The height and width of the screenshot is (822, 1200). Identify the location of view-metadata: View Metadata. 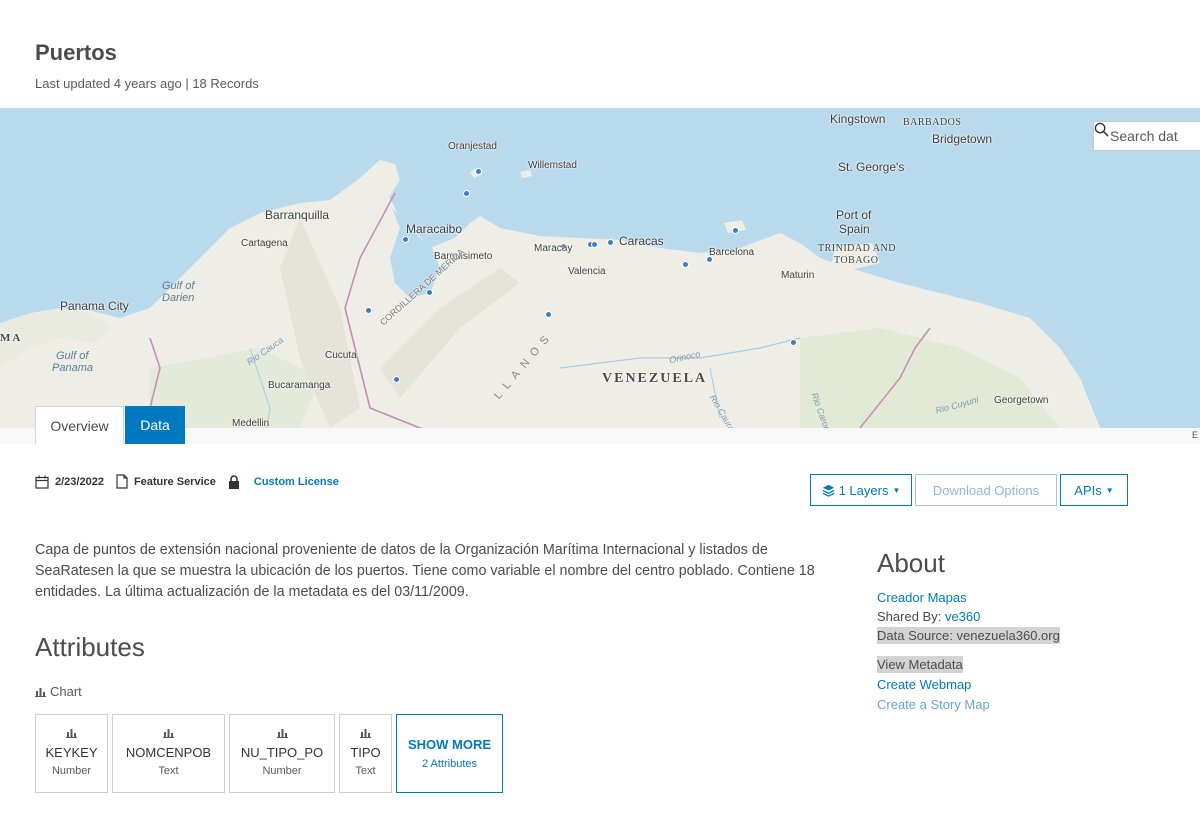
(920, 664).